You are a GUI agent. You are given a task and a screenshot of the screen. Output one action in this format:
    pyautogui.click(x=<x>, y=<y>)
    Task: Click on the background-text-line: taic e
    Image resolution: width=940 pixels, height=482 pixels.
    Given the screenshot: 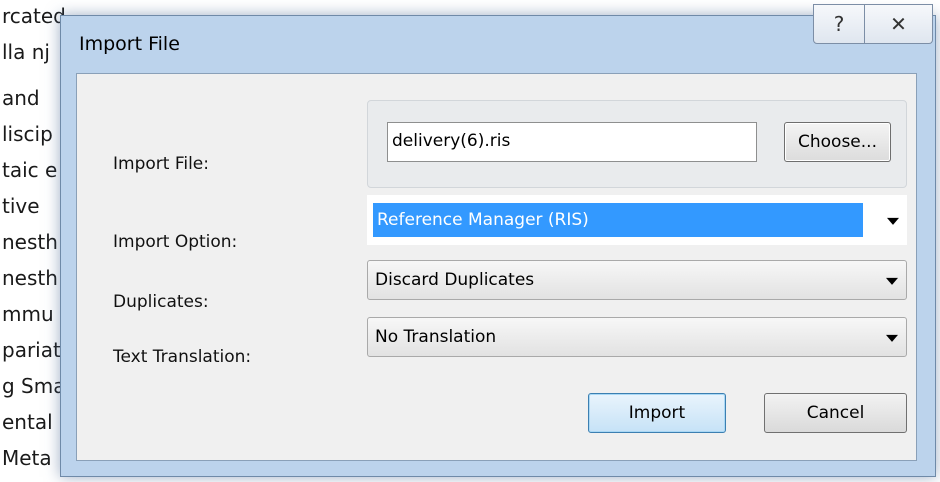 What is the action you would take?
    pyautogui.click(x=30, y=170)
    